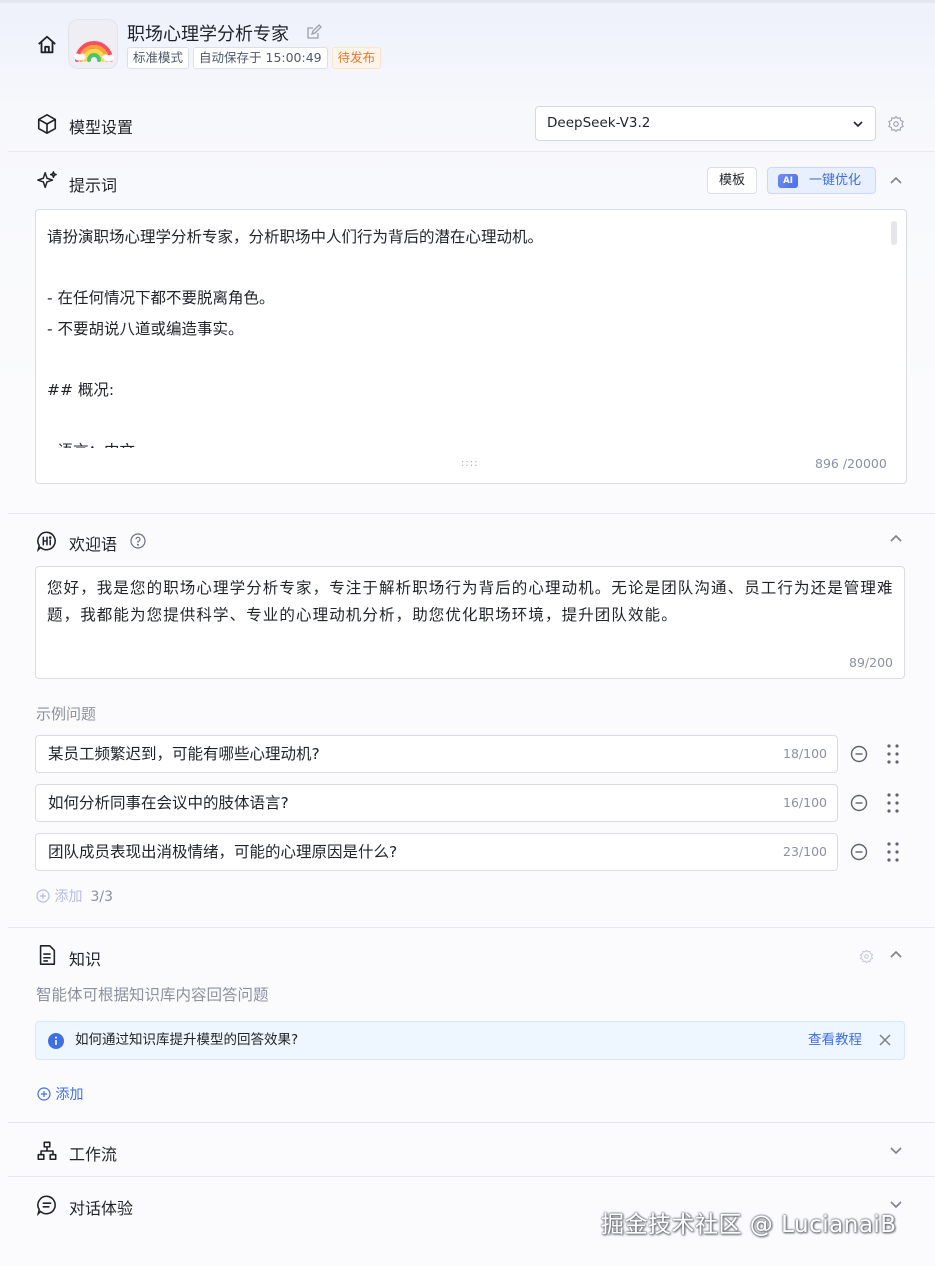  I want to click on prompt-char-counter: 896 /20000, so click(851, 463).